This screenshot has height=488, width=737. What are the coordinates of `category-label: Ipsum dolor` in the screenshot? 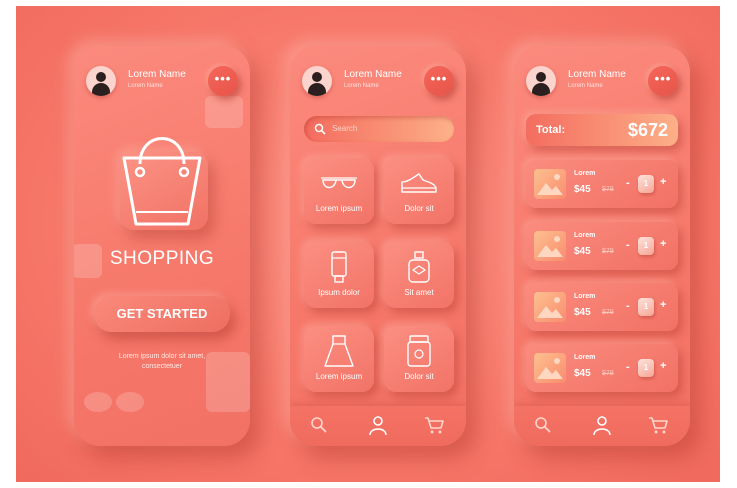 It's located at (339, 292).